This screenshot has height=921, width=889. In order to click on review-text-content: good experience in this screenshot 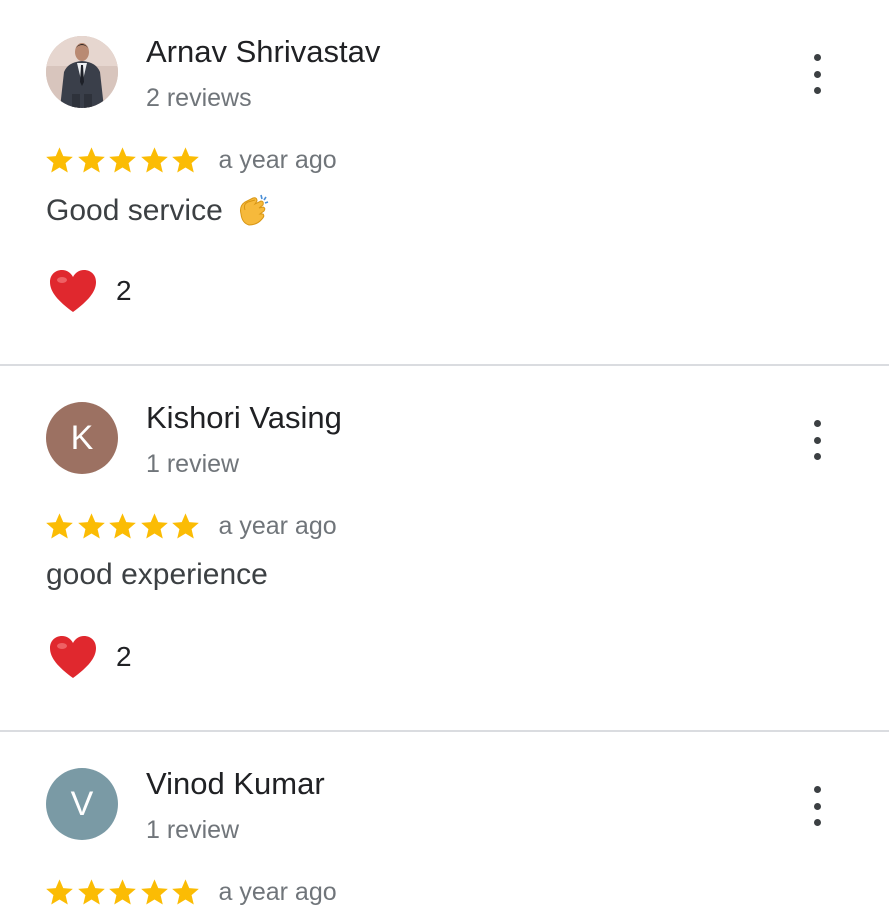, I will do `click(157, 574)`.